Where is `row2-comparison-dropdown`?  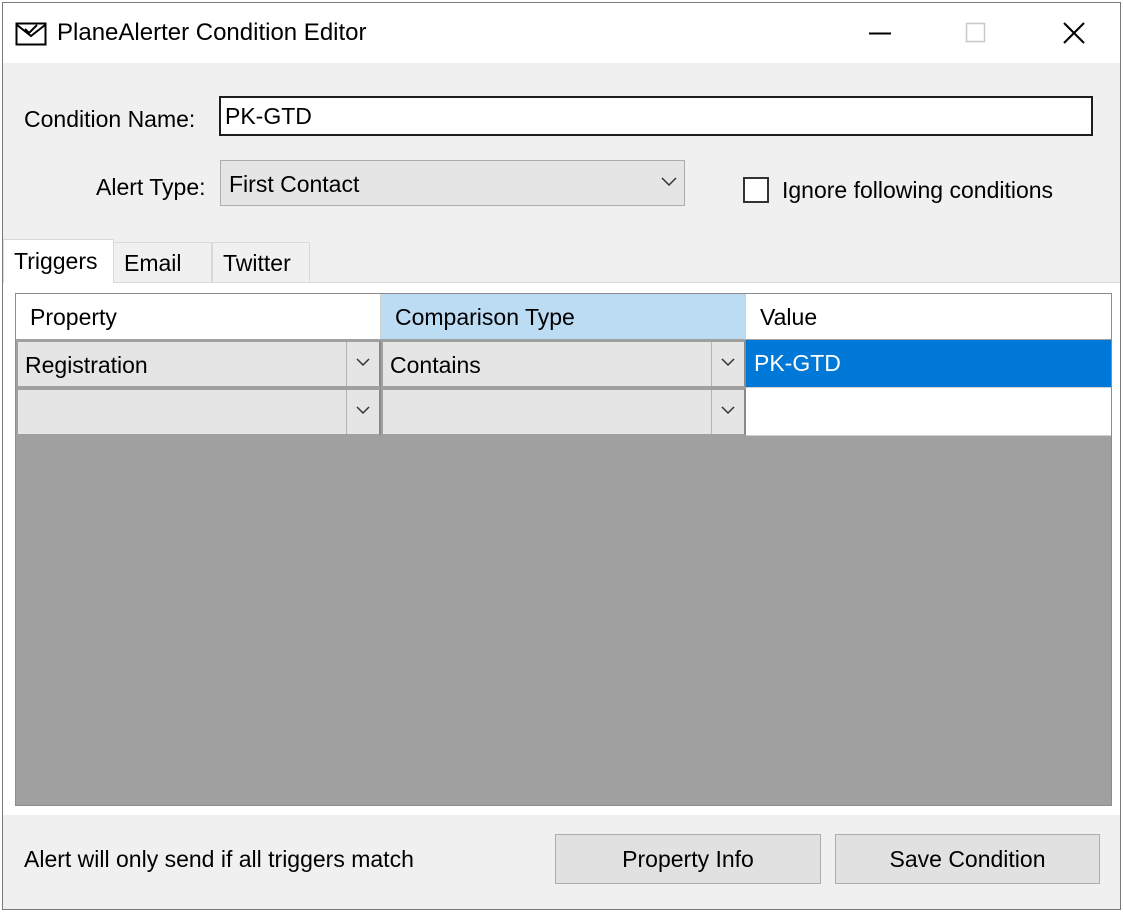
row2-comparison-dropdown is located at coordinates (563, 412).